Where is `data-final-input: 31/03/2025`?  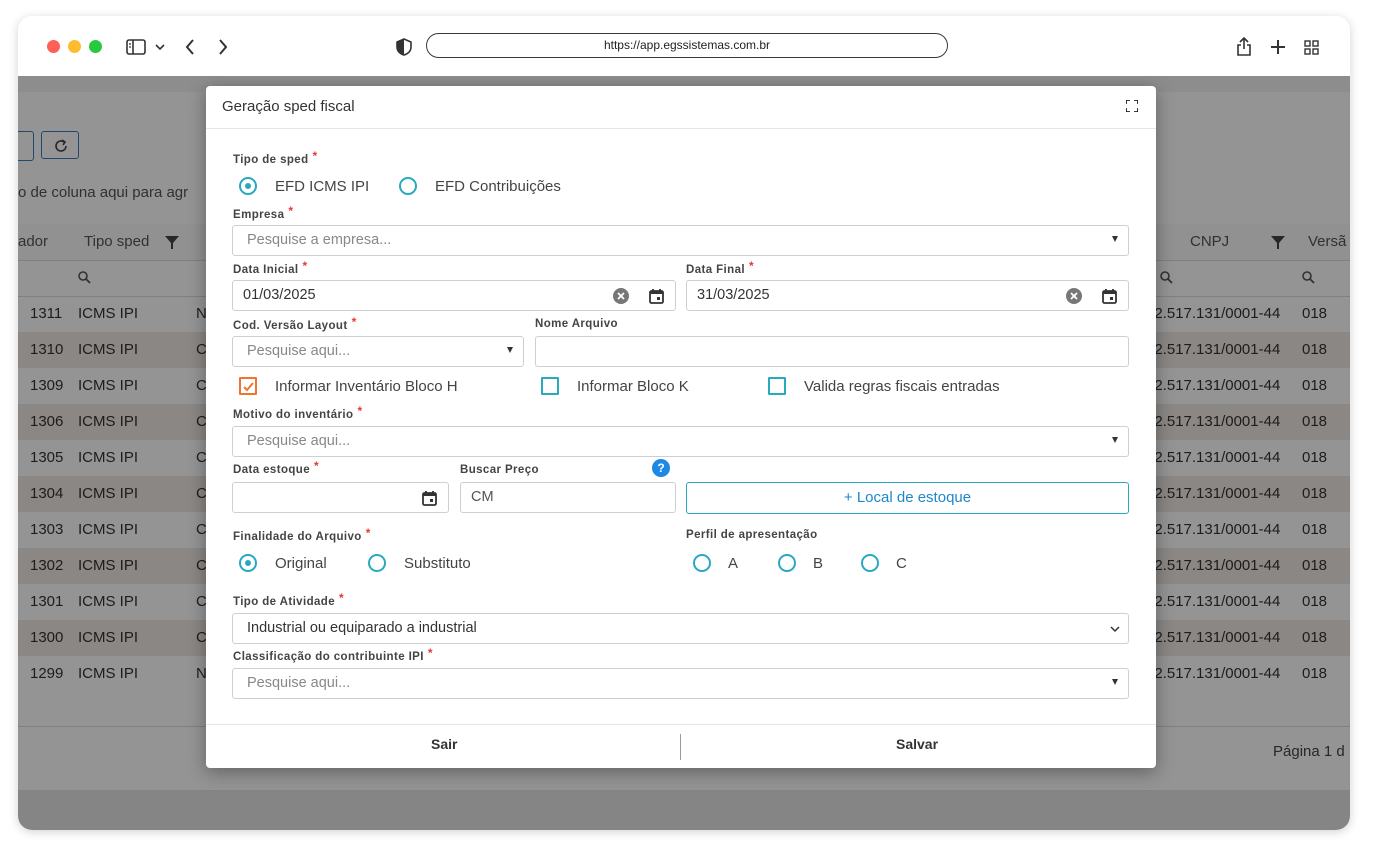 data-final-input: 31/03/2025 is located at coordinates (907, 295).